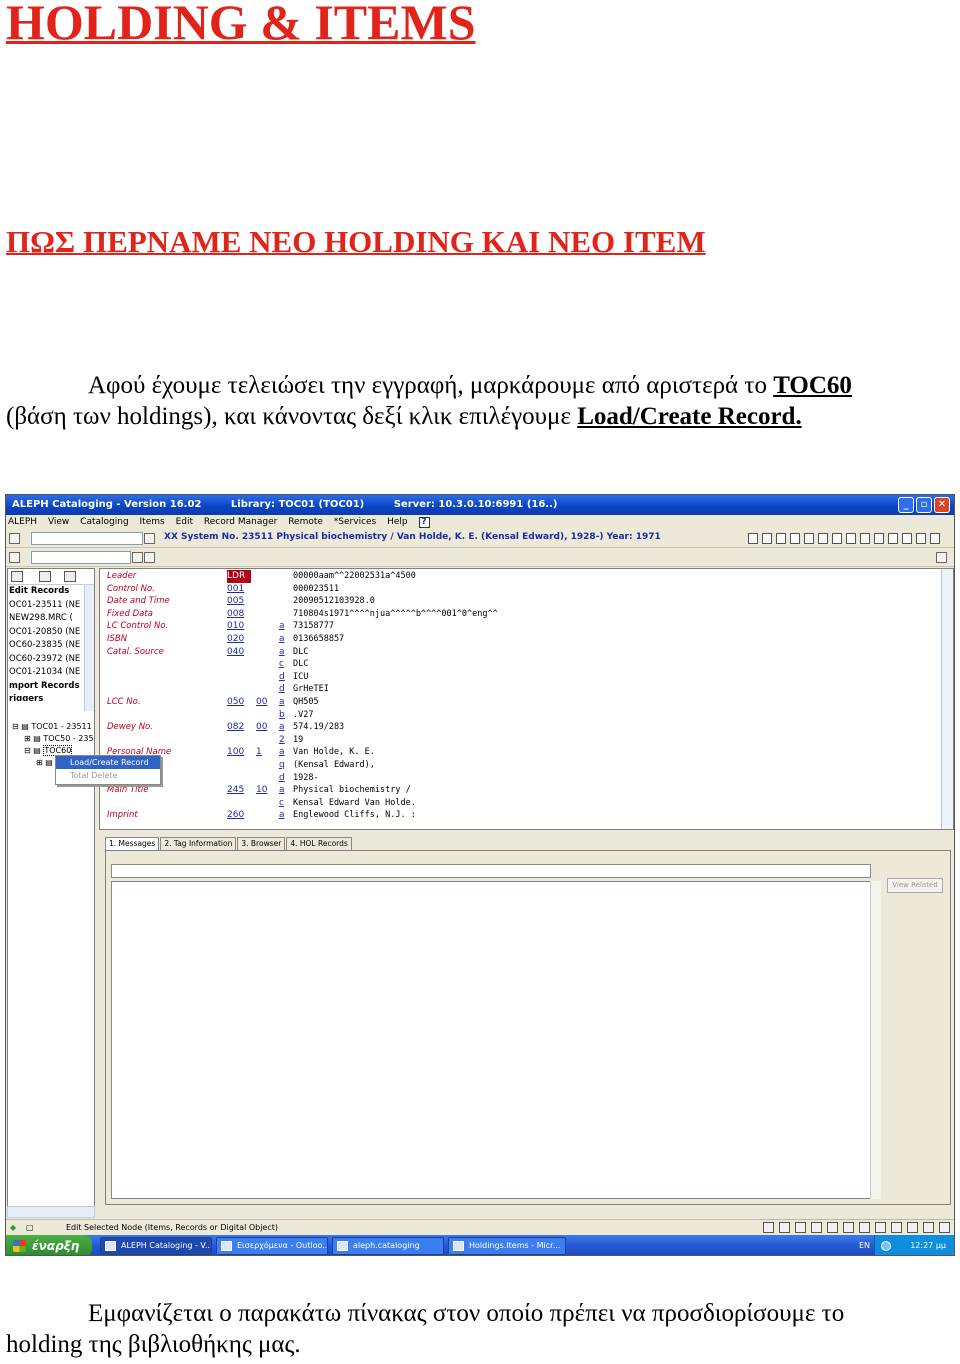 This screenshot has height=1364, width=960. Describe the element at coordinates (87, 538) in the screenshot. I see `search-input` at that location.